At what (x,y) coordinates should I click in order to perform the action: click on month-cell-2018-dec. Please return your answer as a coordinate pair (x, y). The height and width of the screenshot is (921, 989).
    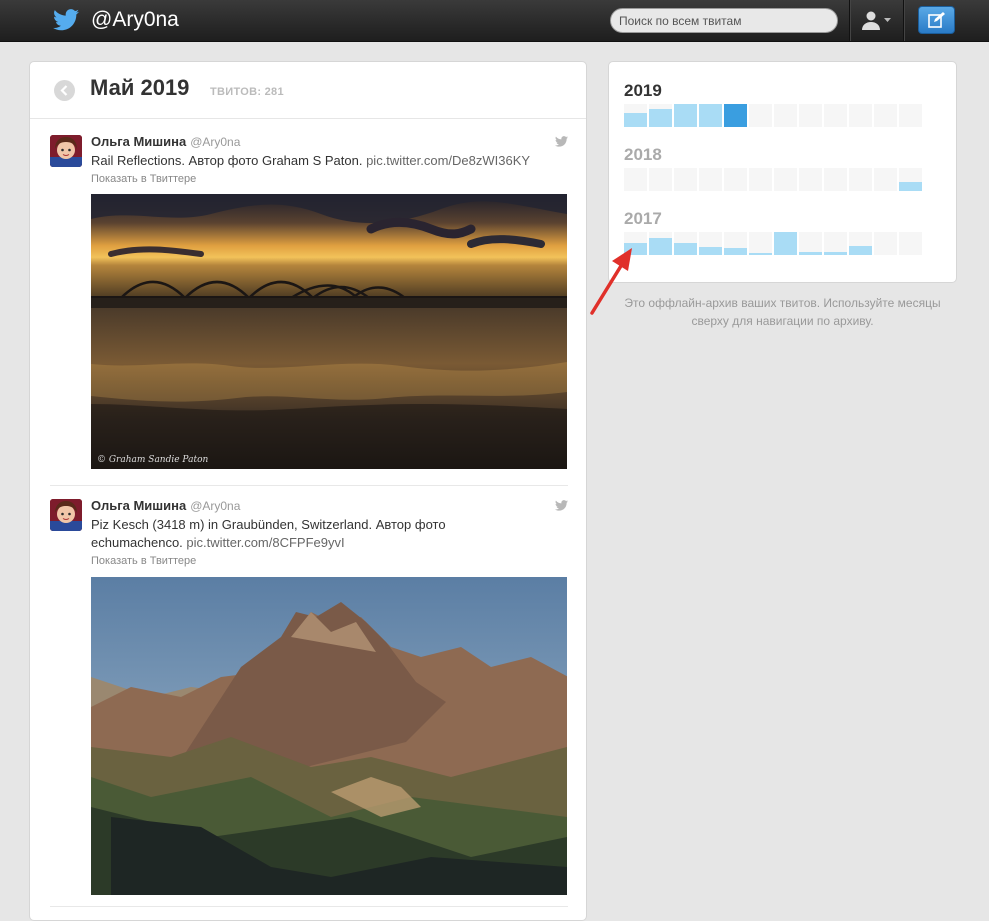
    Looking at the image, I should click on (910, 179).